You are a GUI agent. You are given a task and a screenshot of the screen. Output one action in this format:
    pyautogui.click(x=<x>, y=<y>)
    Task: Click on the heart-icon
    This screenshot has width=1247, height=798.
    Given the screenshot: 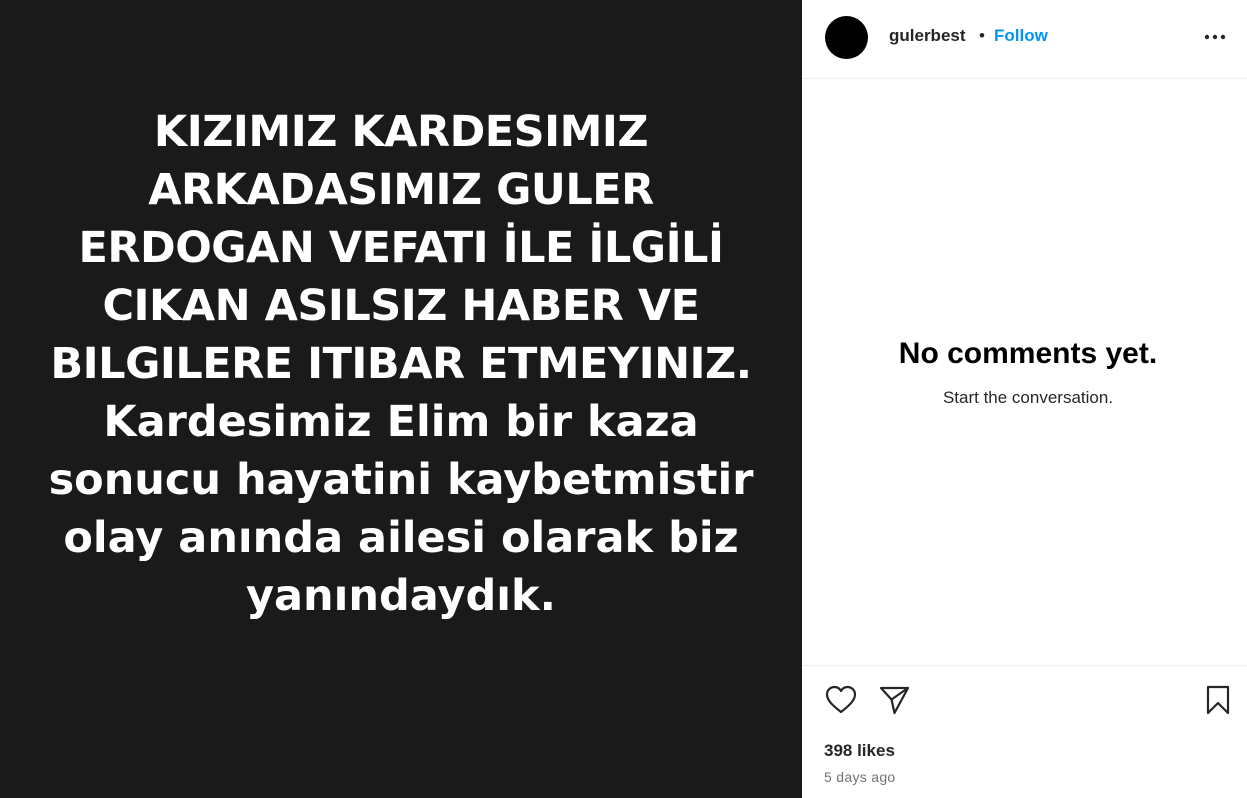 What is the action you would take?
    pyautogui.click(x=841, y=700)
    